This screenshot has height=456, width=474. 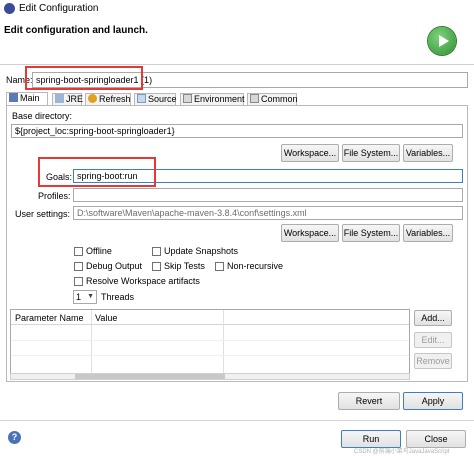 What do you see at coordinates (141, 98) in the screenshot?
I see `source-icon` at bounding box center [141, 98].